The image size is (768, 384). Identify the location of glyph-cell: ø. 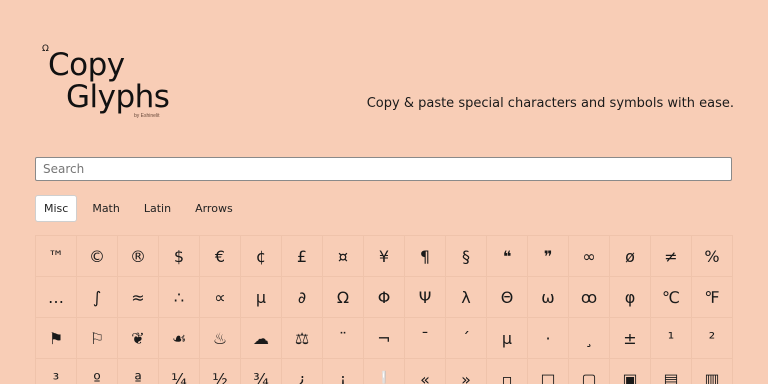
(630, 256).